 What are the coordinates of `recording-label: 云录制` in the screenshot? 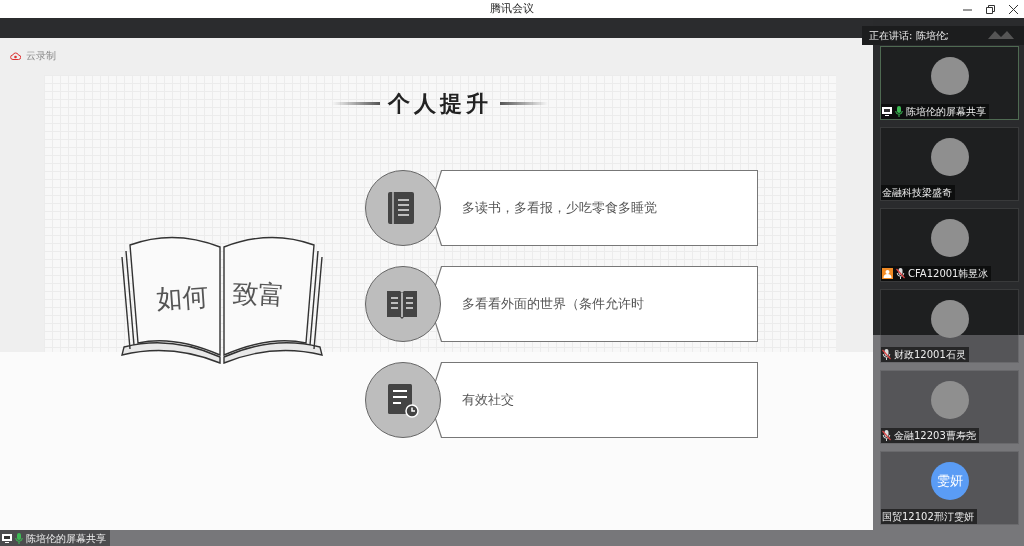 It's located at (41, 56).